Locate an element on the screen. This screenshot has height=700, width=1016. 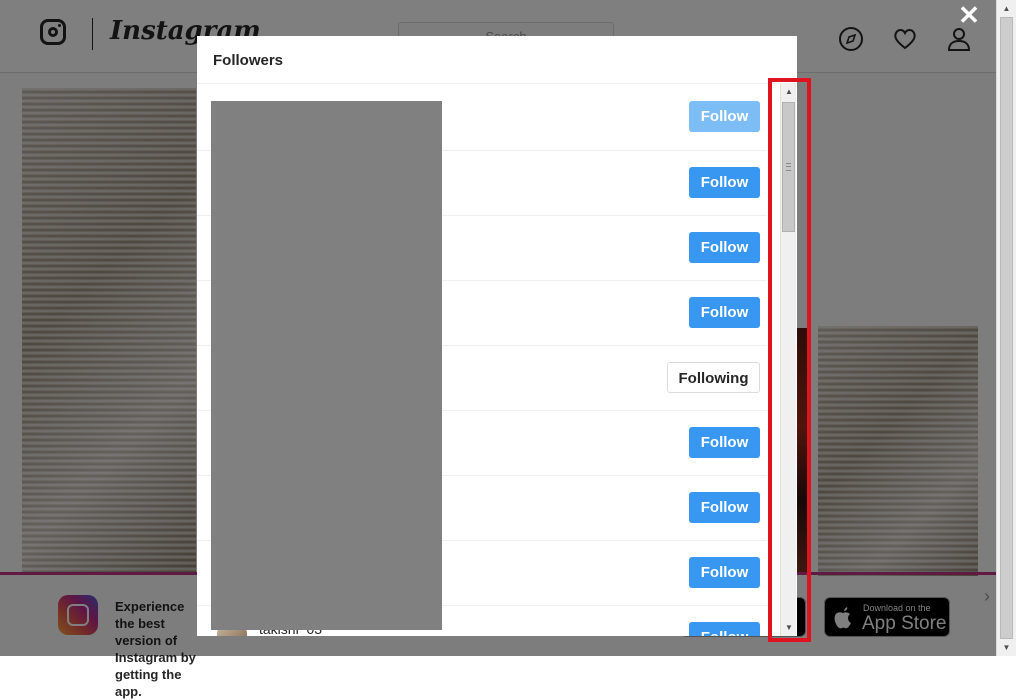
scrollbar-thumb is located at coordinates (1006, 328).